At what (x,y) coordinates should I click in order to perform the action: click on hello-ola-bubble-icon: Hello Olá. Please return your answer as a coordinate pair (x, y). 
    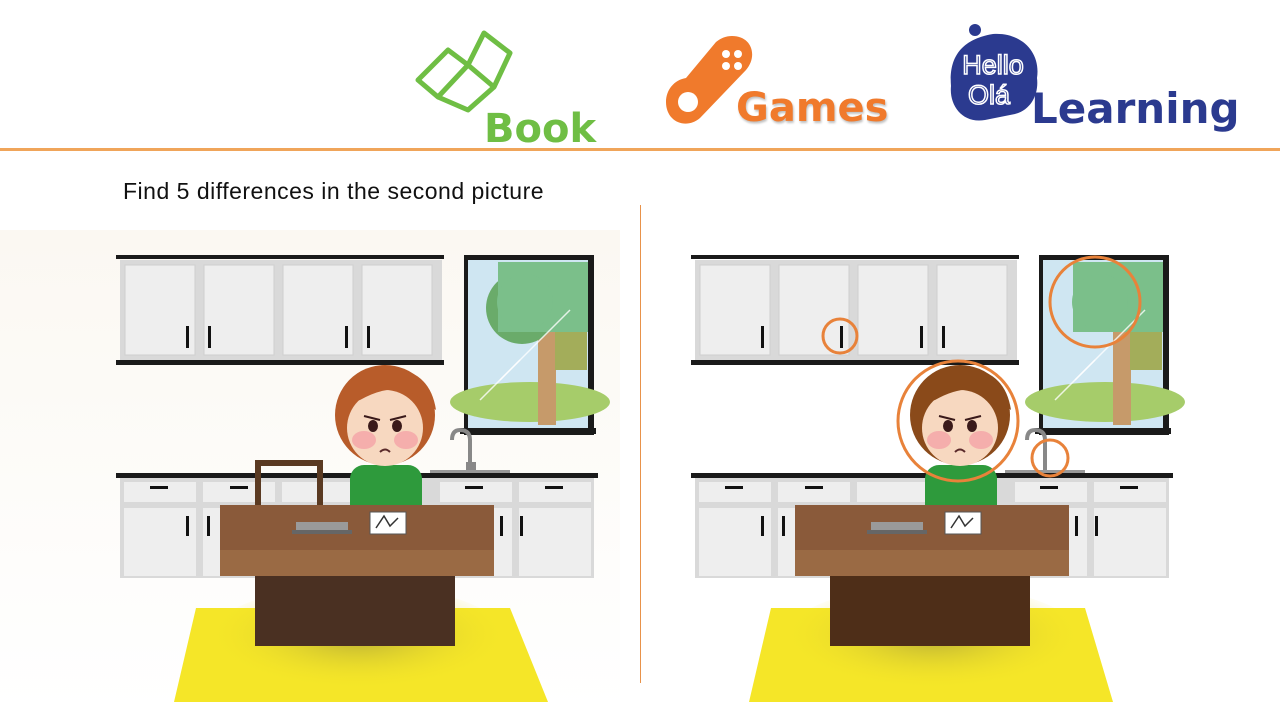
    Looking at the image, I should click on (994, 72).